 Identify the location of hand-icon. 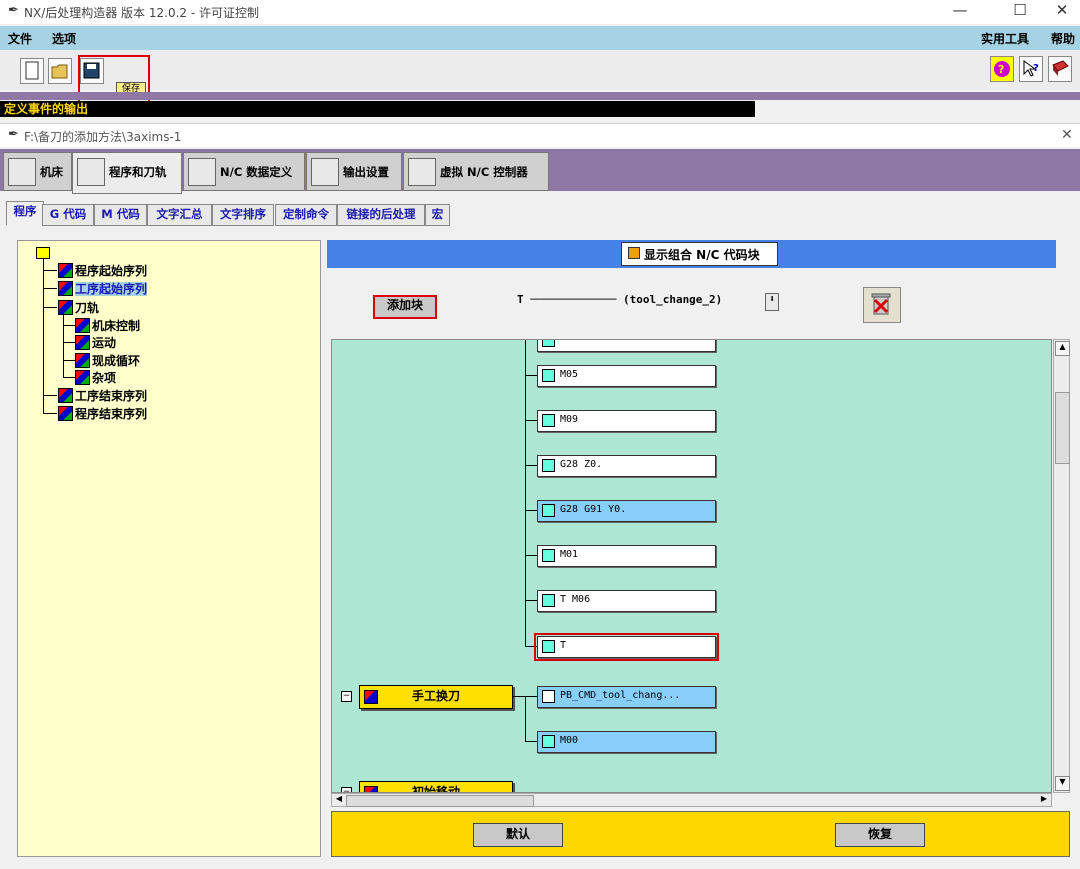
(548, 696).